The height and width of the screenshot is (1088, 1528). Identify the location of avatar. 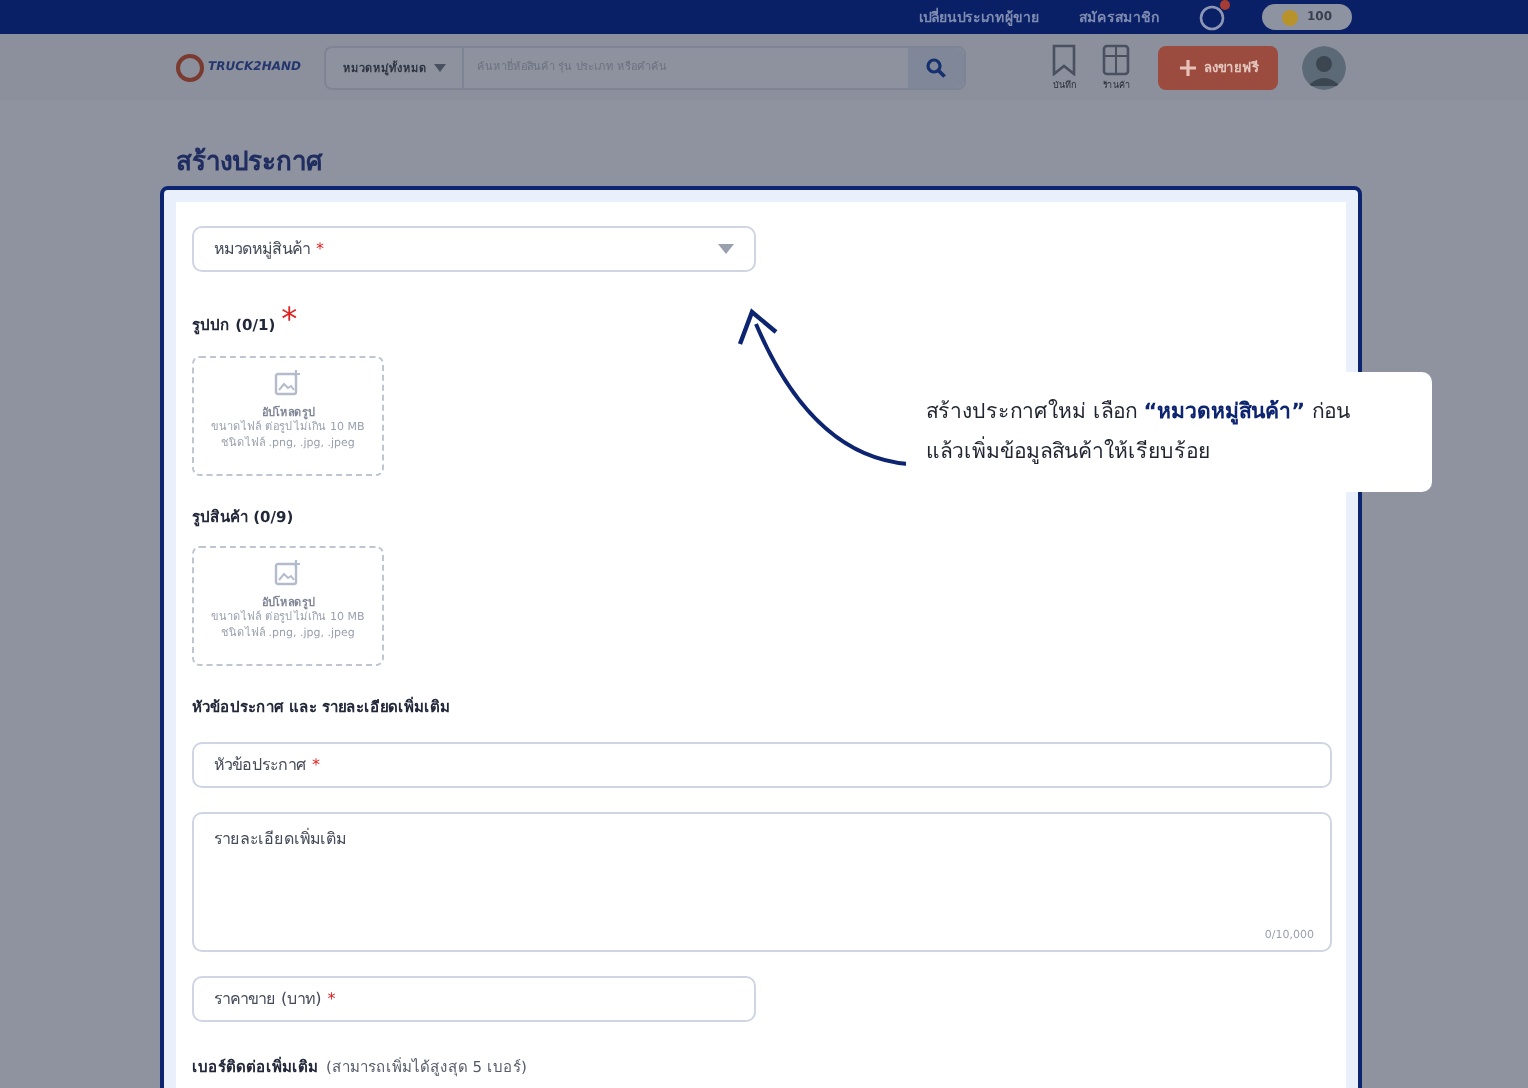
(1324, 67).